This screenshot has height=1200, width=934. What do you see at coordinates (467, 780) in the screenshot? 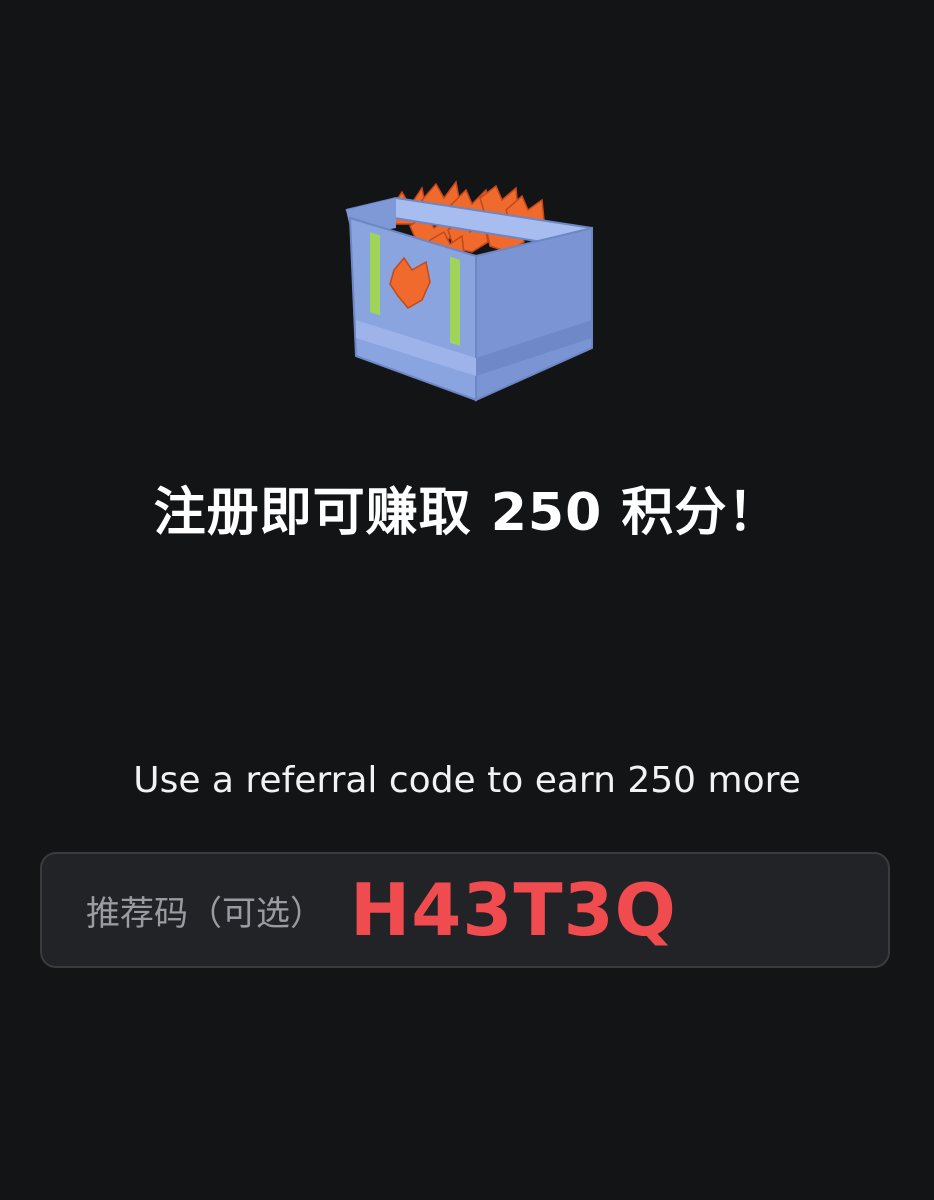
I see `referral-hint-text: Use a referral code to earn 250 more` at bounding box center [467, 780].